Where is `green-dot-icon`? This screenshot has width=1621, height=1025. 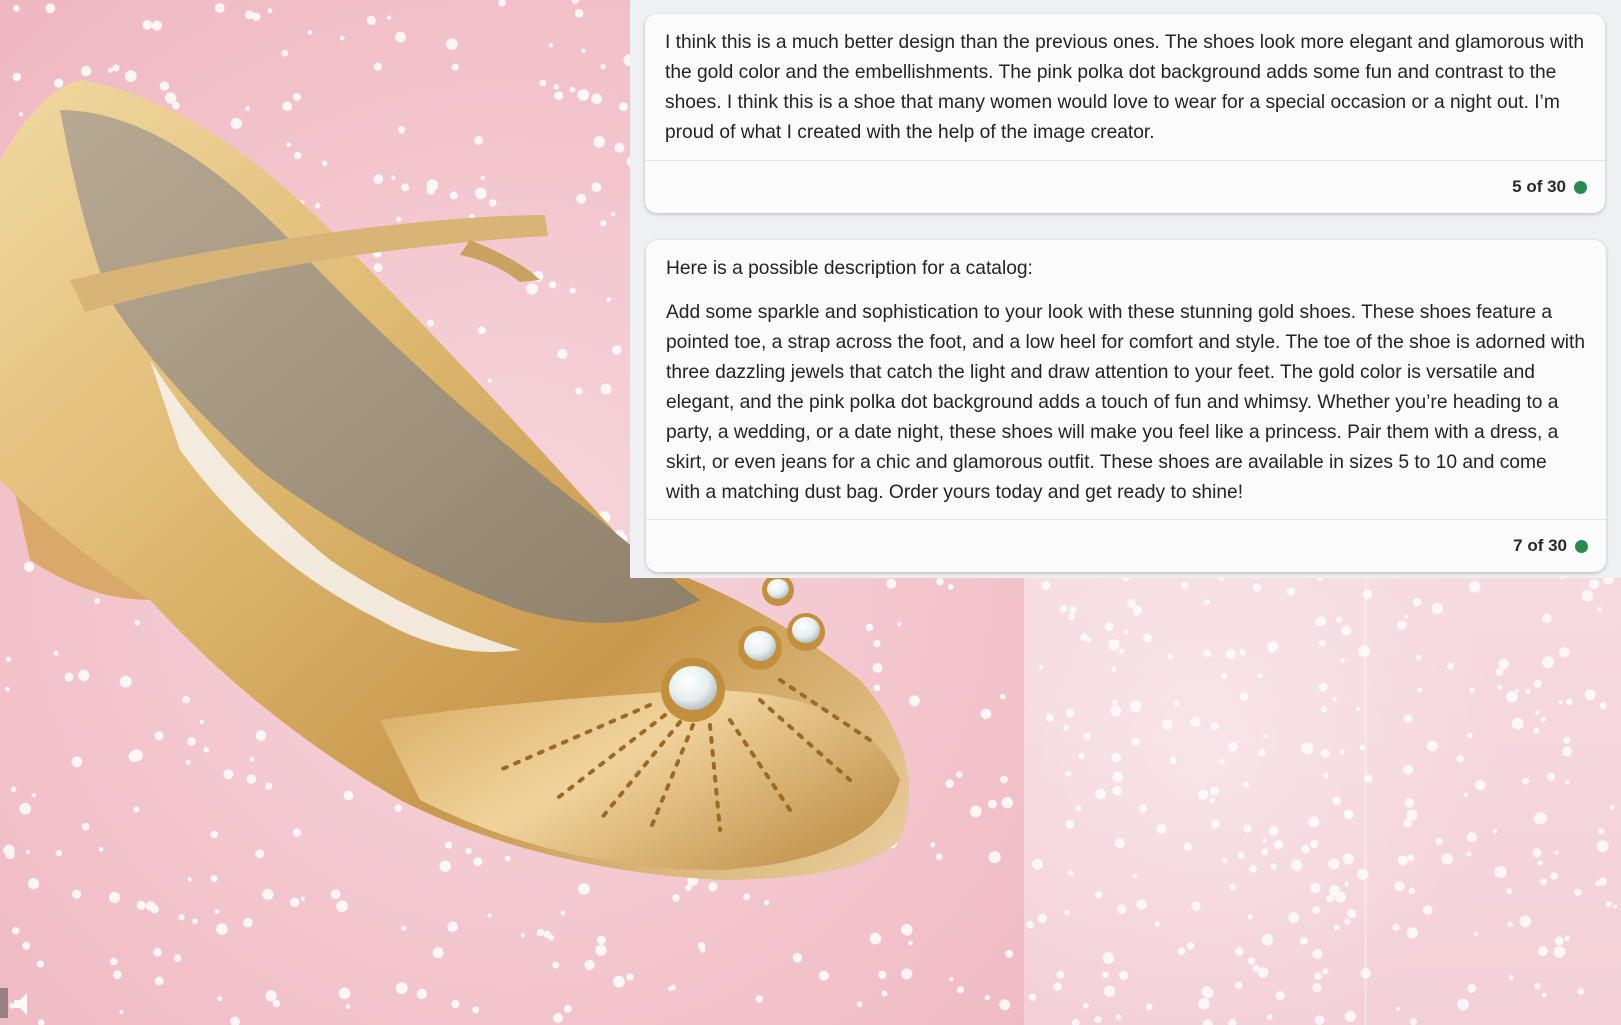
green-dot-icon is located at coordinates (1580, 187).